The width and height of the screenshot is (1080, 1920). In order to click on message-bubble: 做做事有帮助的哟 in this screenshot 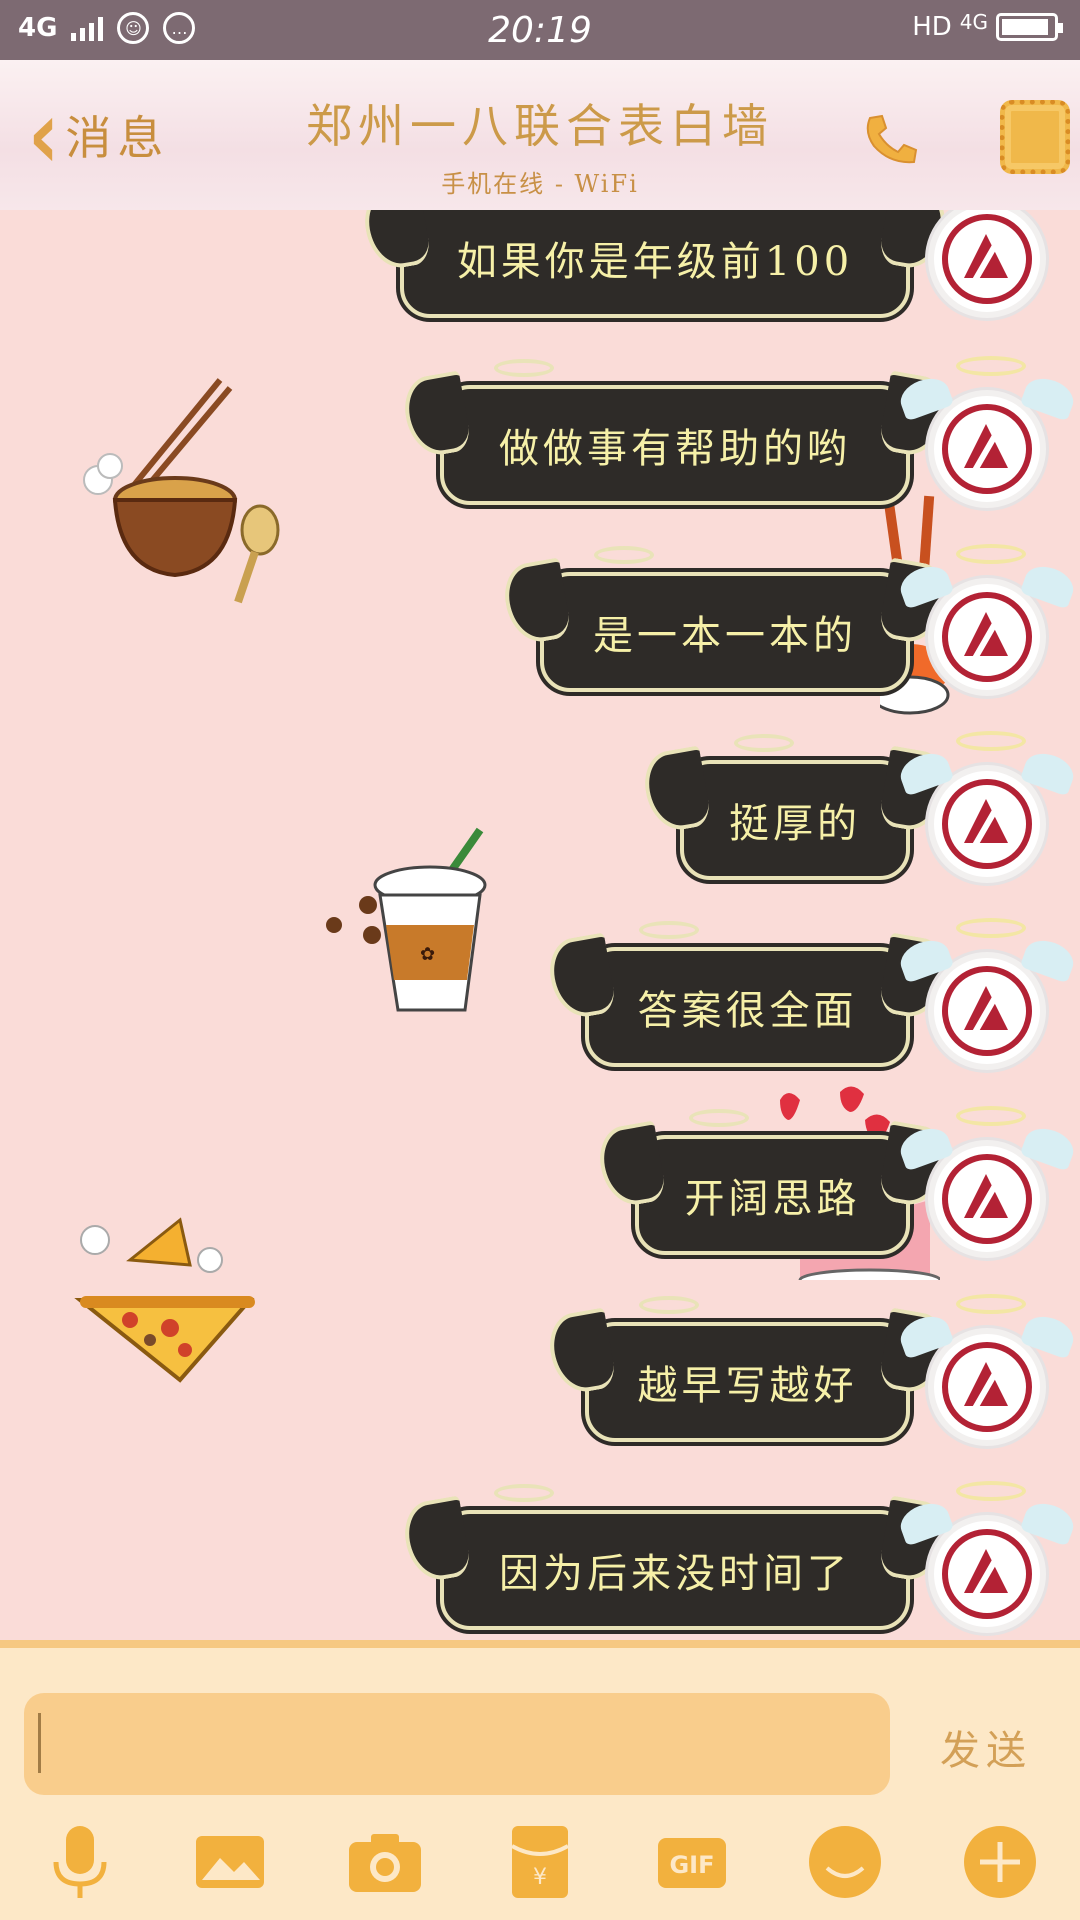, I will do `click(675, 432)`.